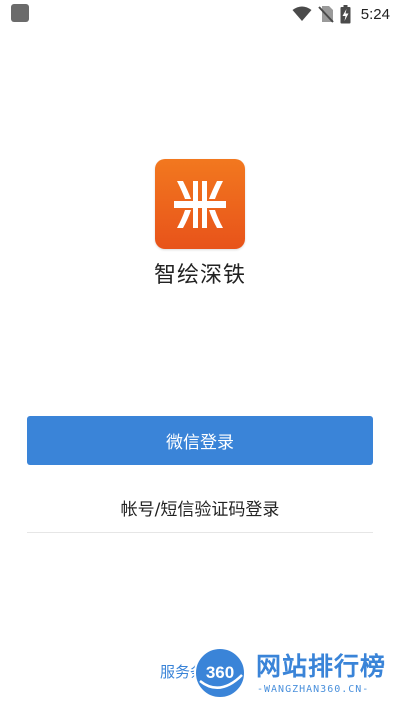 This screenshot has width=400, height=709. What do you see at coordinates (345, 13) in the screenshot?
I see `battery-charging-icon` at bounding box center [345, 13].